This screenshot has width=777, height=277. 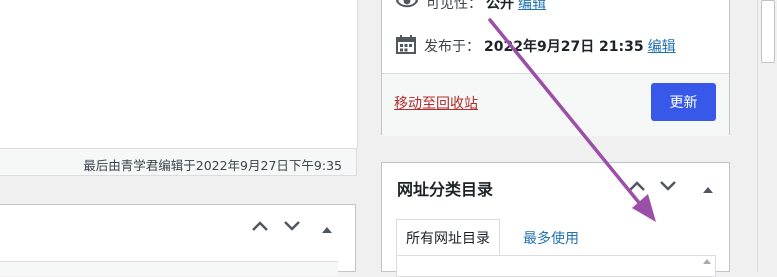 I want to click on publish-date: 2022年9月27日 21:35, so click(x=564, y=47).